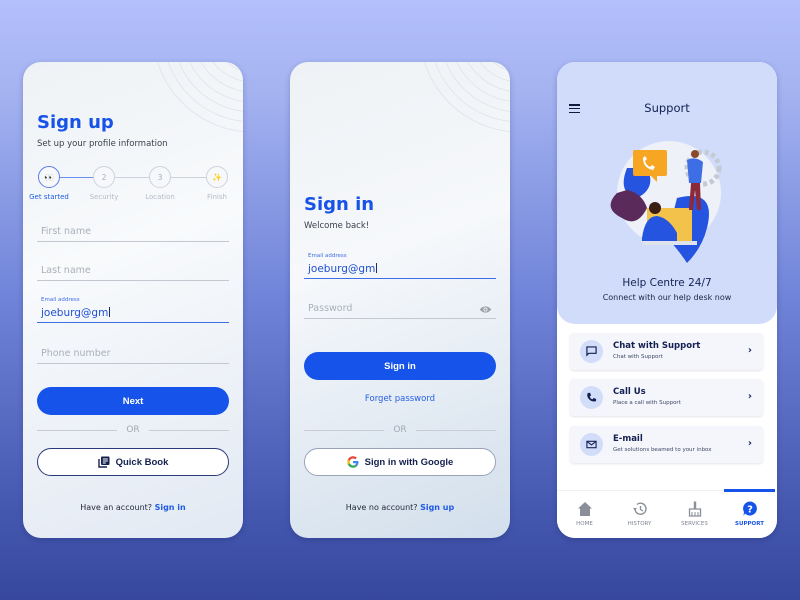 This screenshot has height=600, width=800. I want to click on tab-home: HOME, so click(584, 514).